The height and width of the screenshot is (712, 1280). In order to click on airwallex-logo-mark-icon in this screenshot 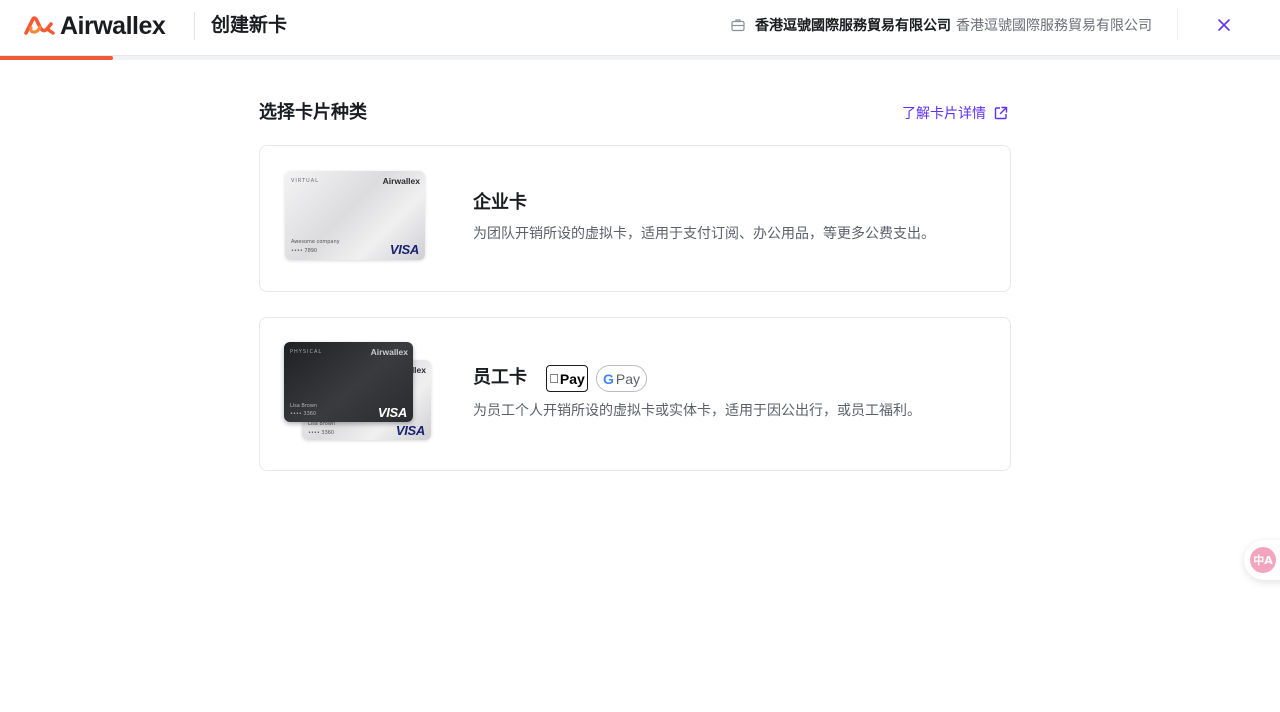, I will do `click(39, 25)`.